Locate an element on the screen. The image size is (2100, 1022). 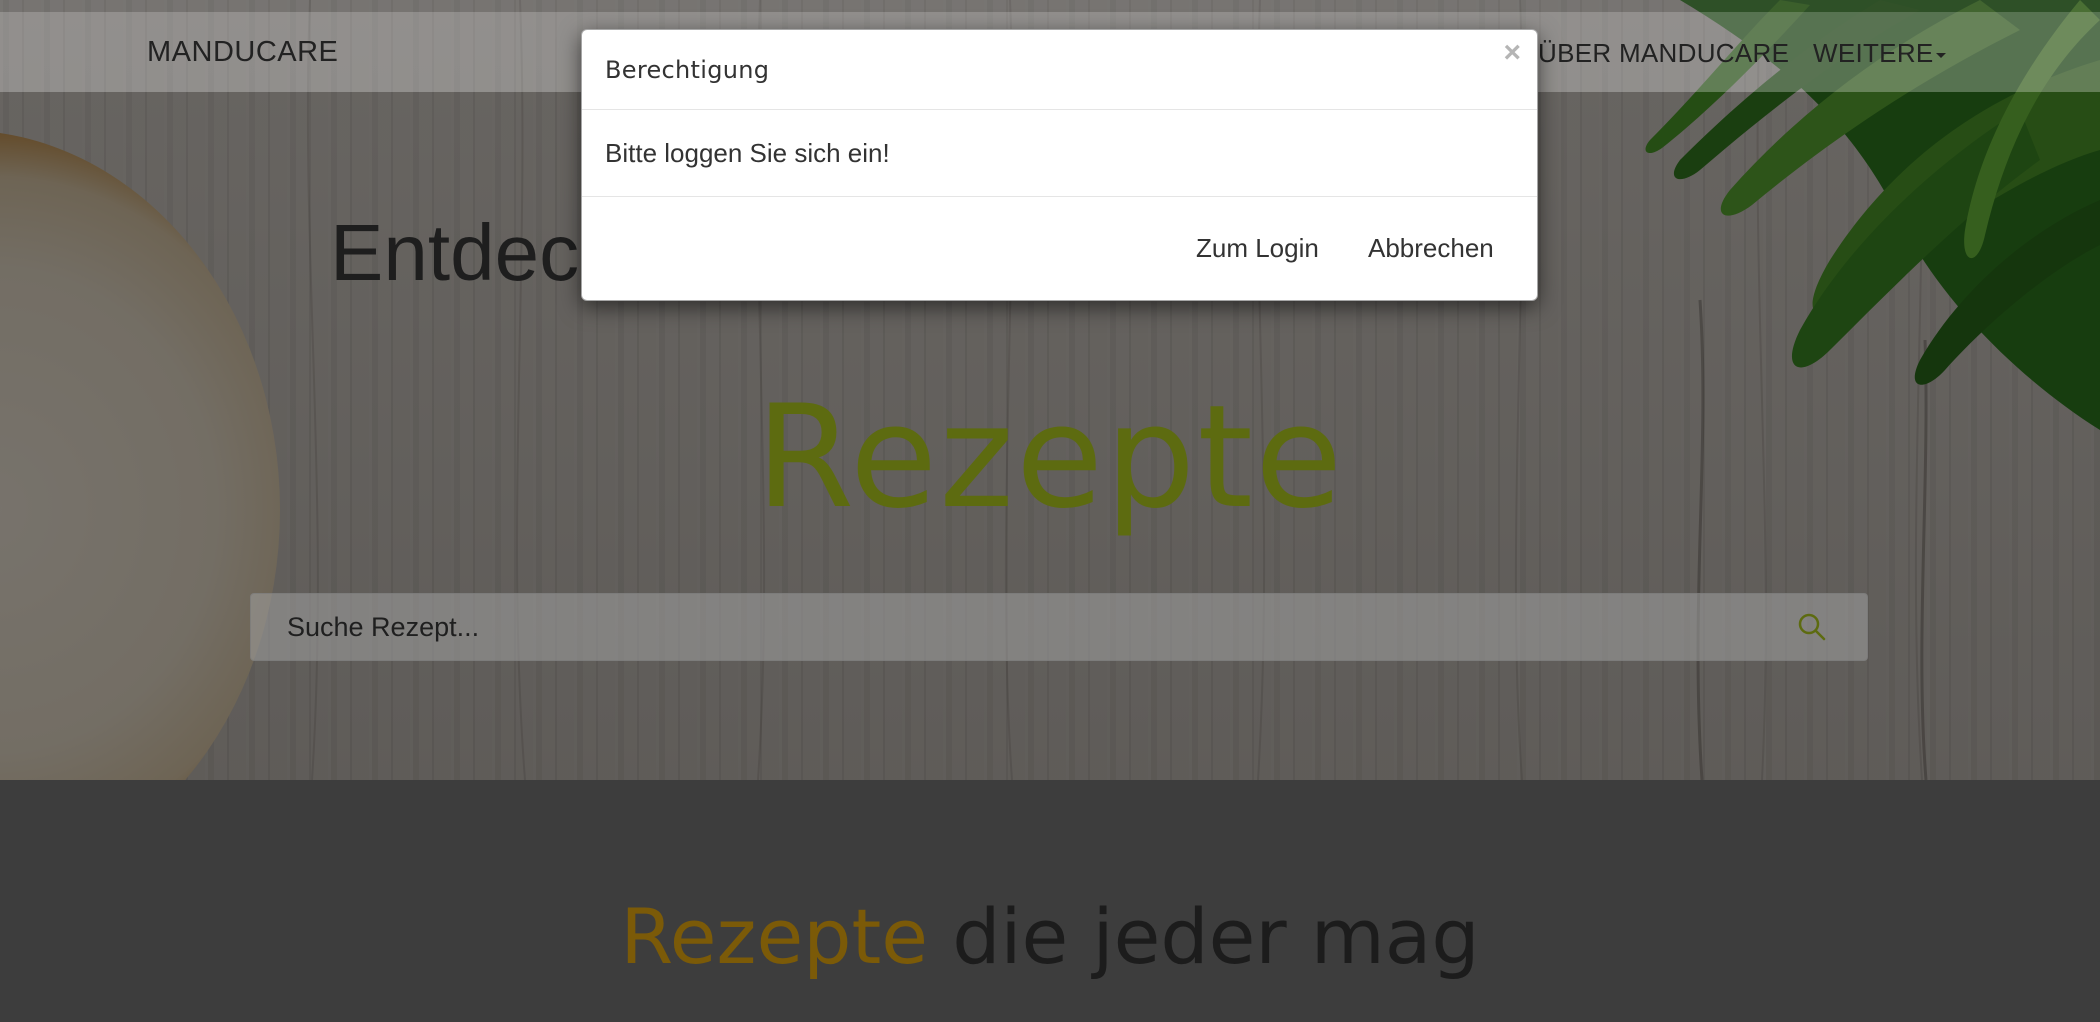
modal-message: Bitte loggen Sie sich ein! is located at coordinates (747, 153).